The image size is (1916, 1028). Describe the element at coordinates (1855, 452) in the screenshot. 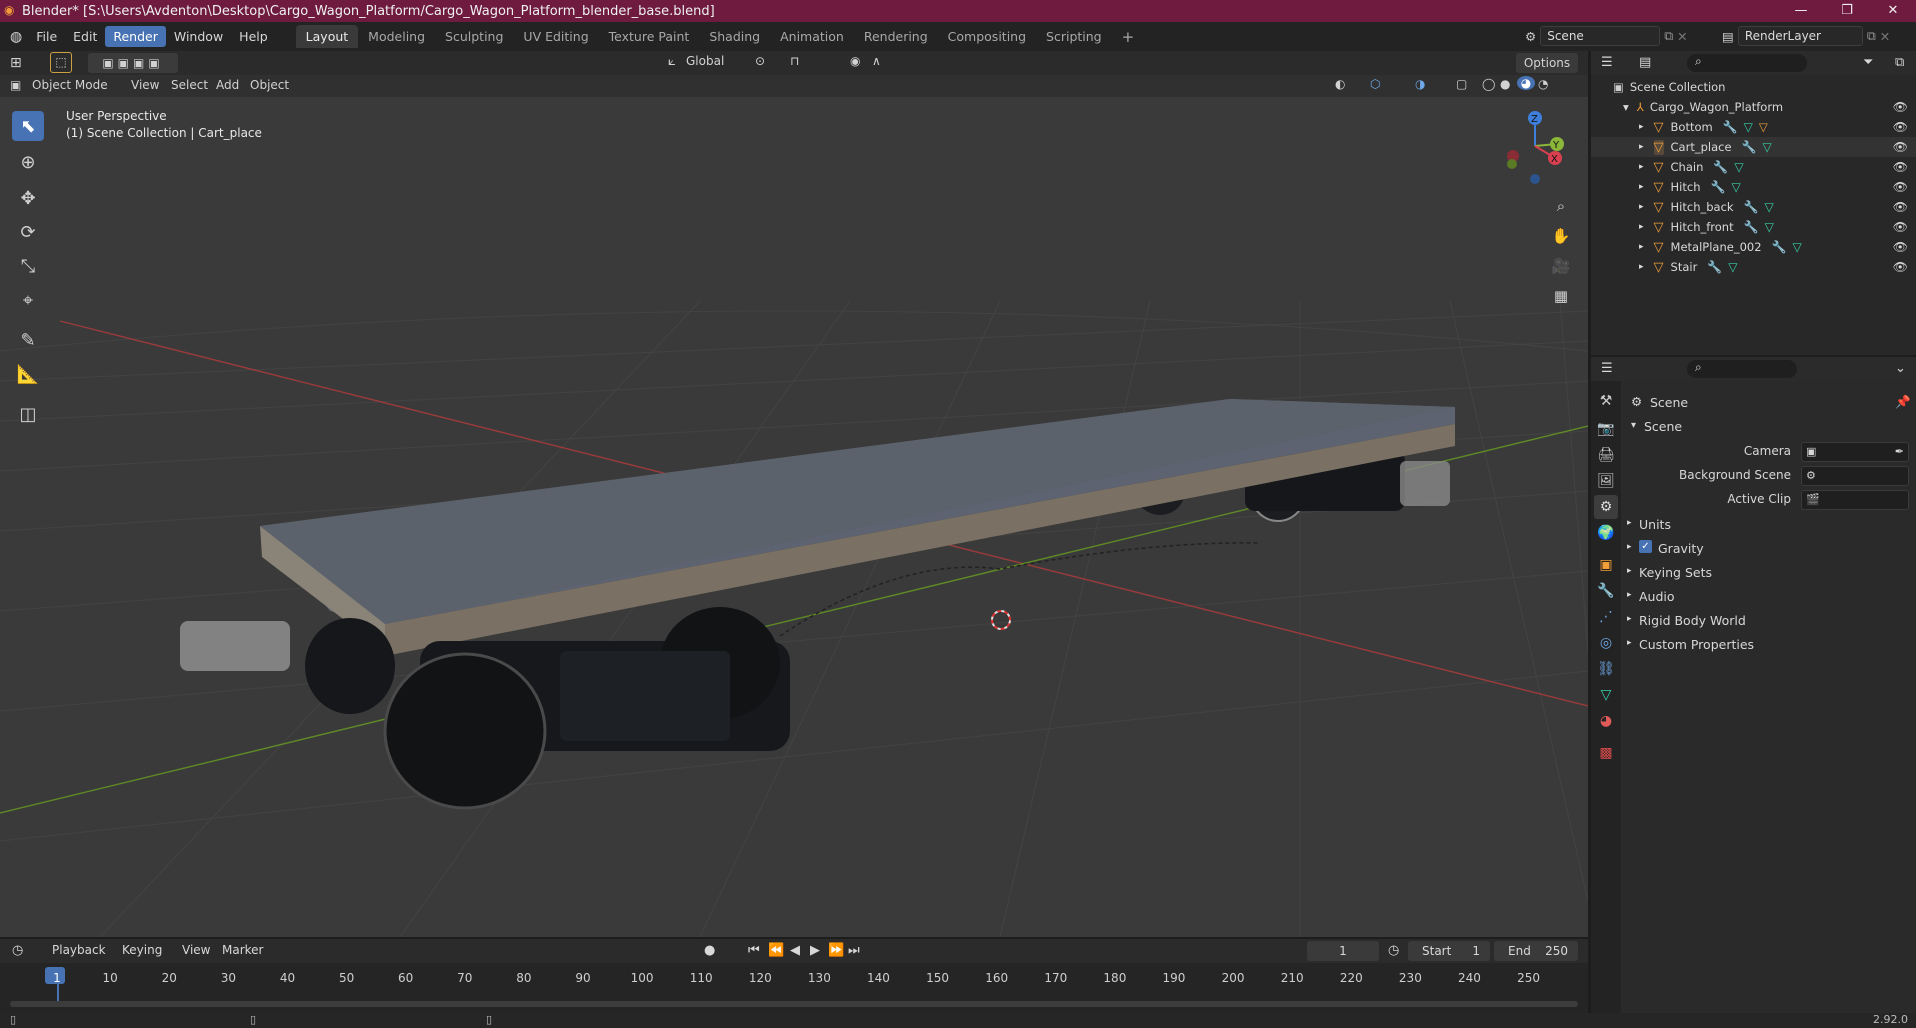

I see `camera-field: ▣ ✒` at that location.